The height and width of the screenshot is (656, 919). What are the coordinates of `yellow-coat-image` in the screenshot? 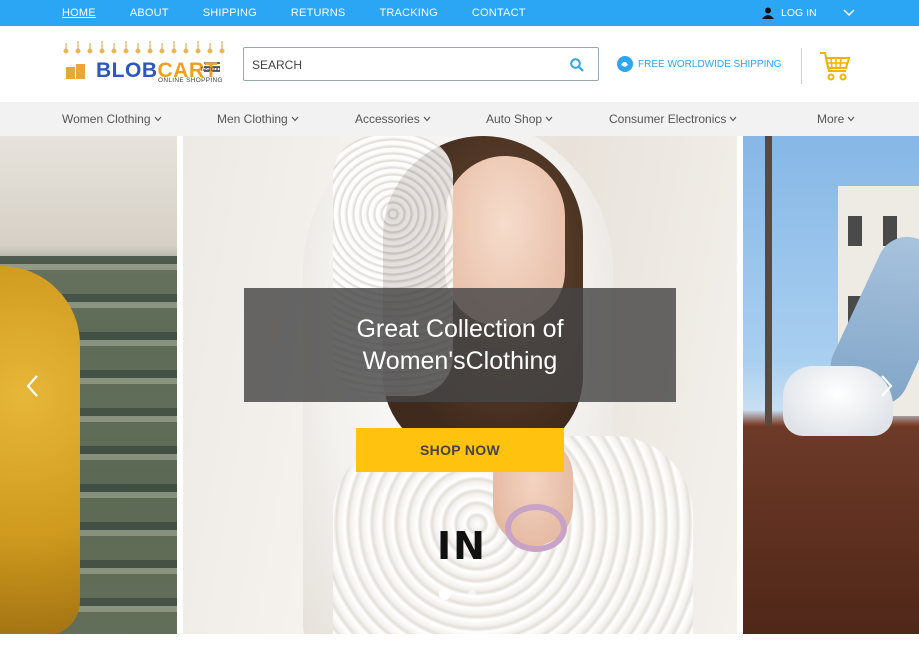 It's located at (40, 450).